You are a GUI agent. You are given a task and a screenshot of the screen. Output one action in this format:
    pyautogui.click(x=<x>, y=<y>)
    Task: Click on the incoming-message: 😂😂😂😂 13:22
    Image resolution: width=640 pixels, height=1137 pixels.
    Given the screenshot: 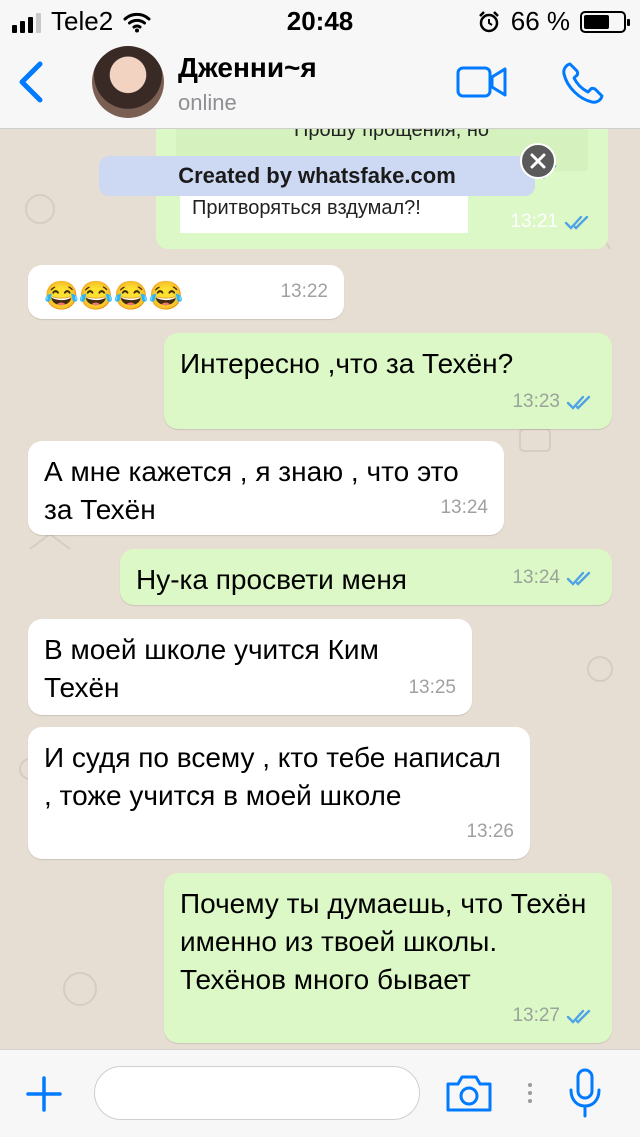 What is the action you would take?
    pyautogui.click(x=186, y=292)
    